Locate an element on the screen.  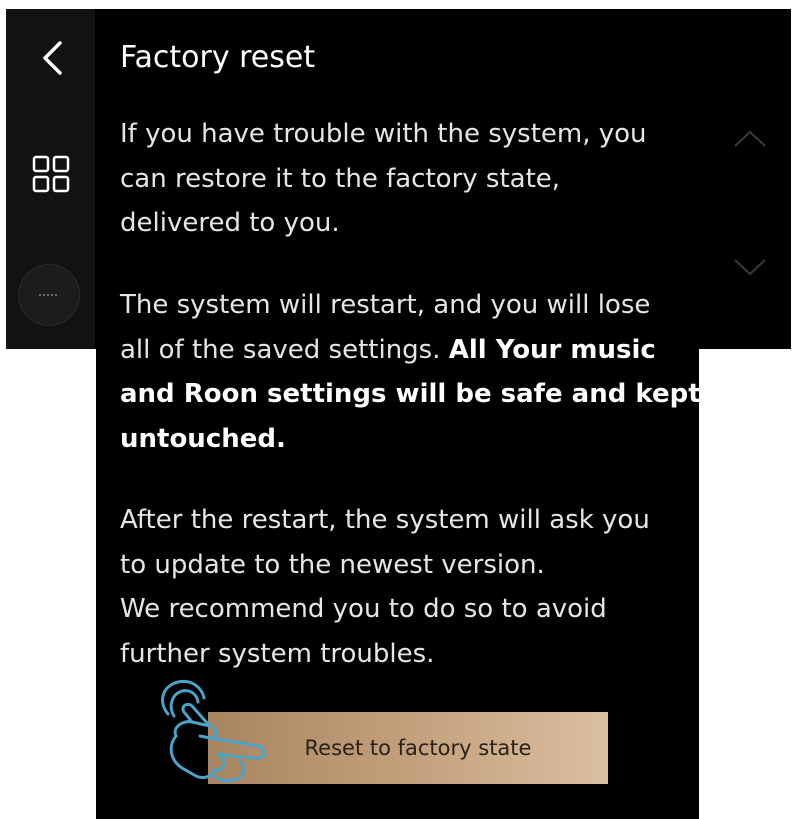
paragraph-line: delivered to you. is located at coordinates (230, 223).